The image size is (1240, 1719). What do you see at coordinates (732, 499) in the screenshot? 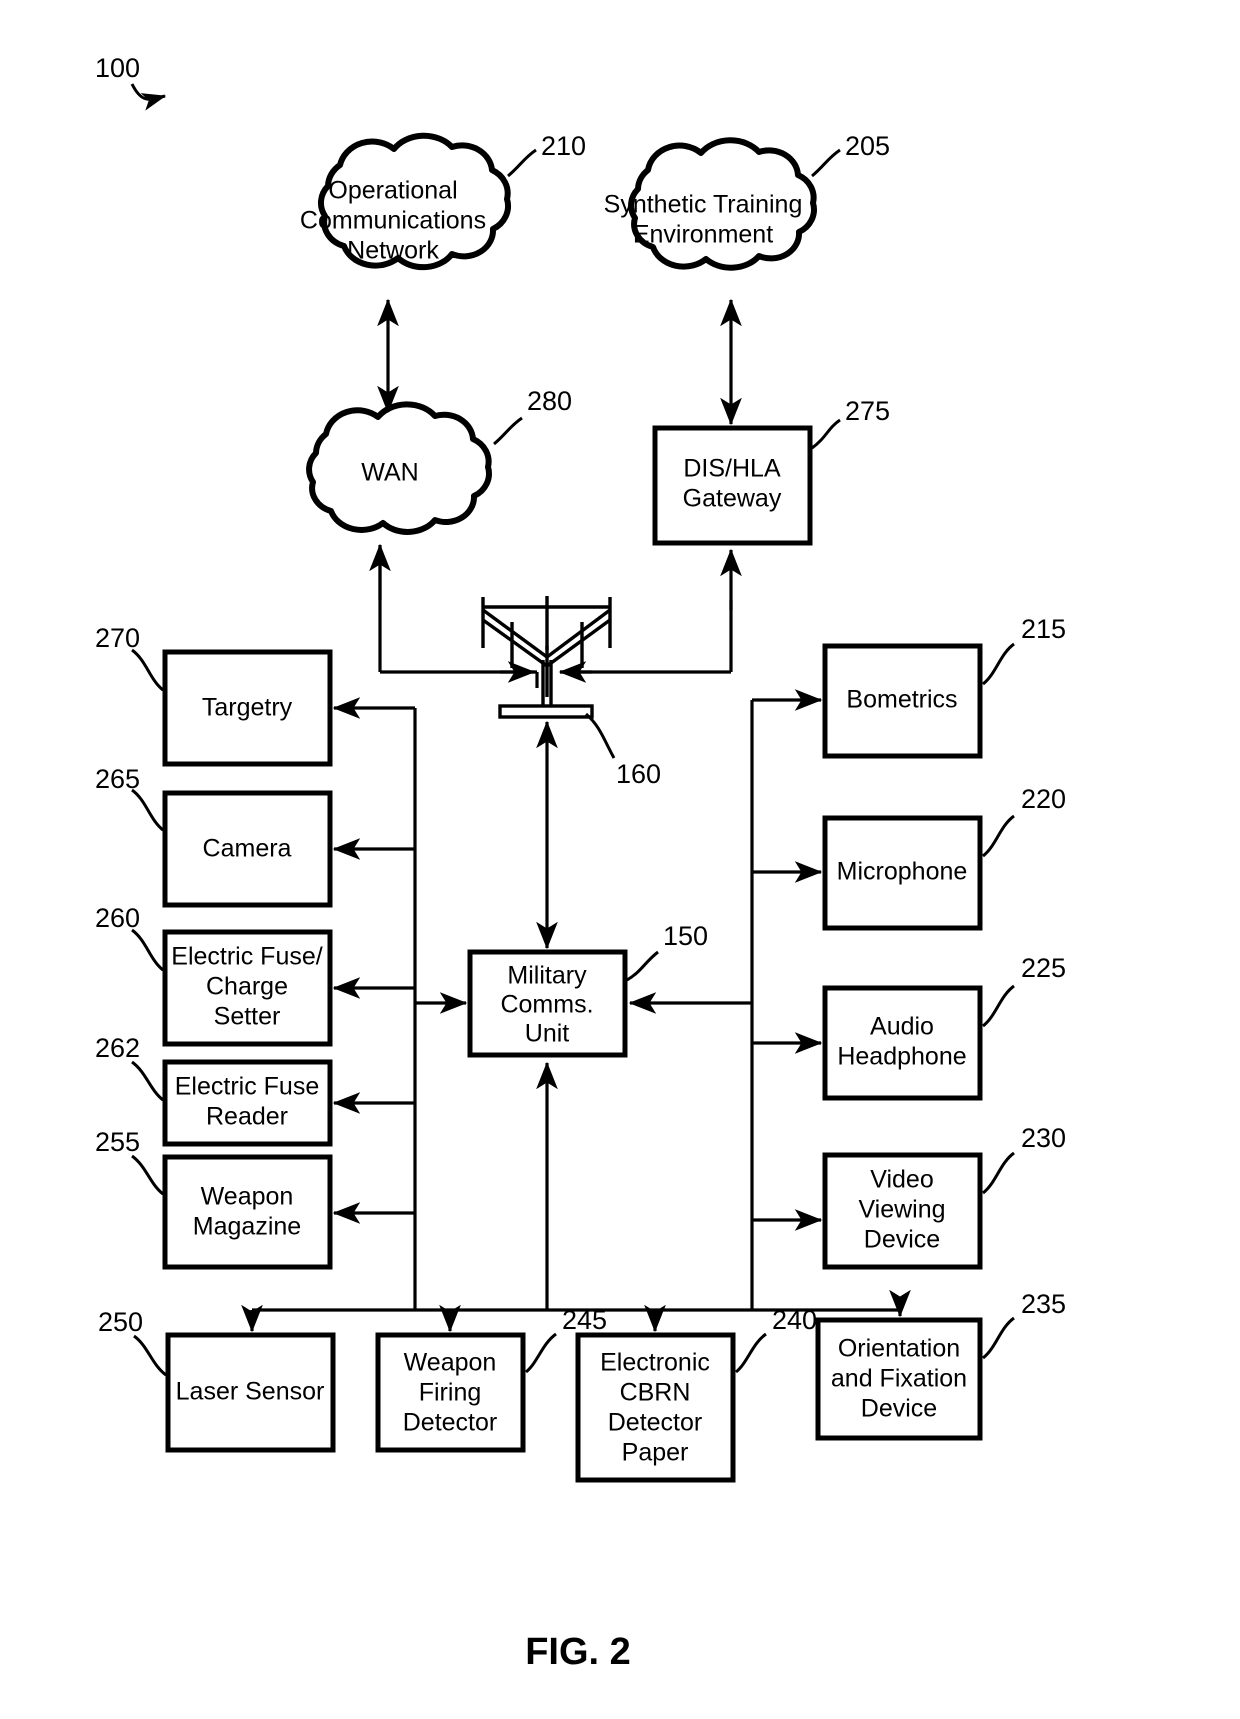
I see `label-dis-hla-gateway-line2: Gateway` at bounding box center [732, 499].